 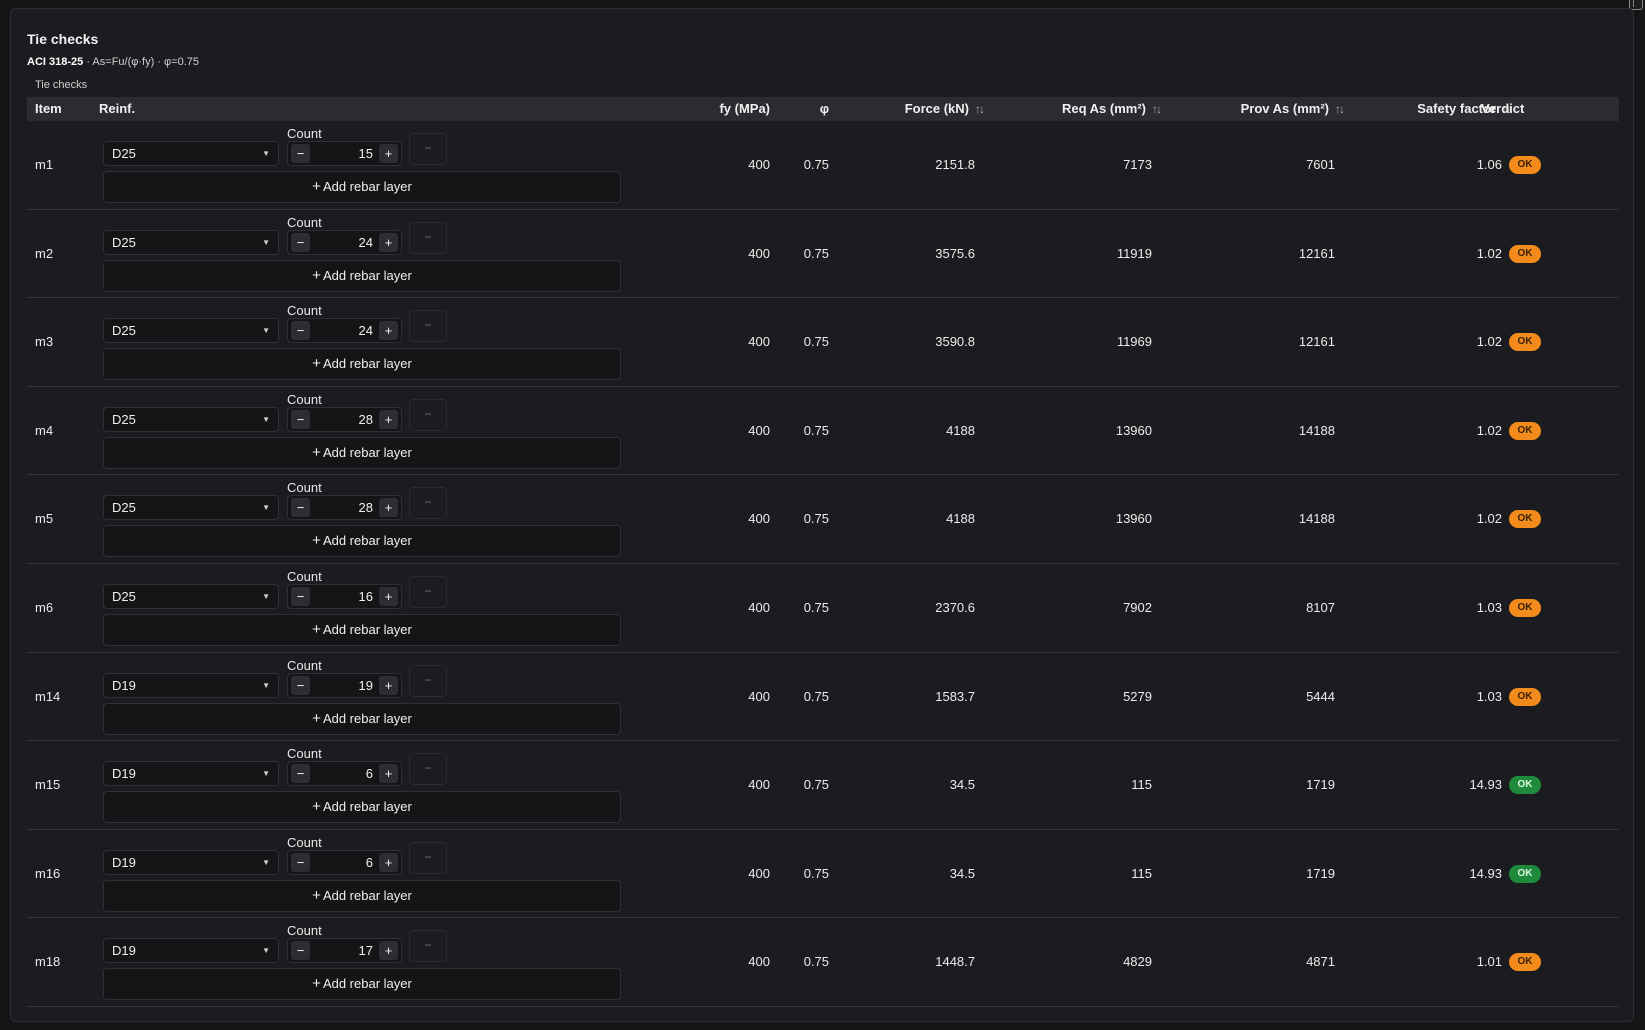 What do you see at coordinates (344, 596) in the screenshot?
I see `count-stepper: − 16 +` at bounding box center [344, 596].